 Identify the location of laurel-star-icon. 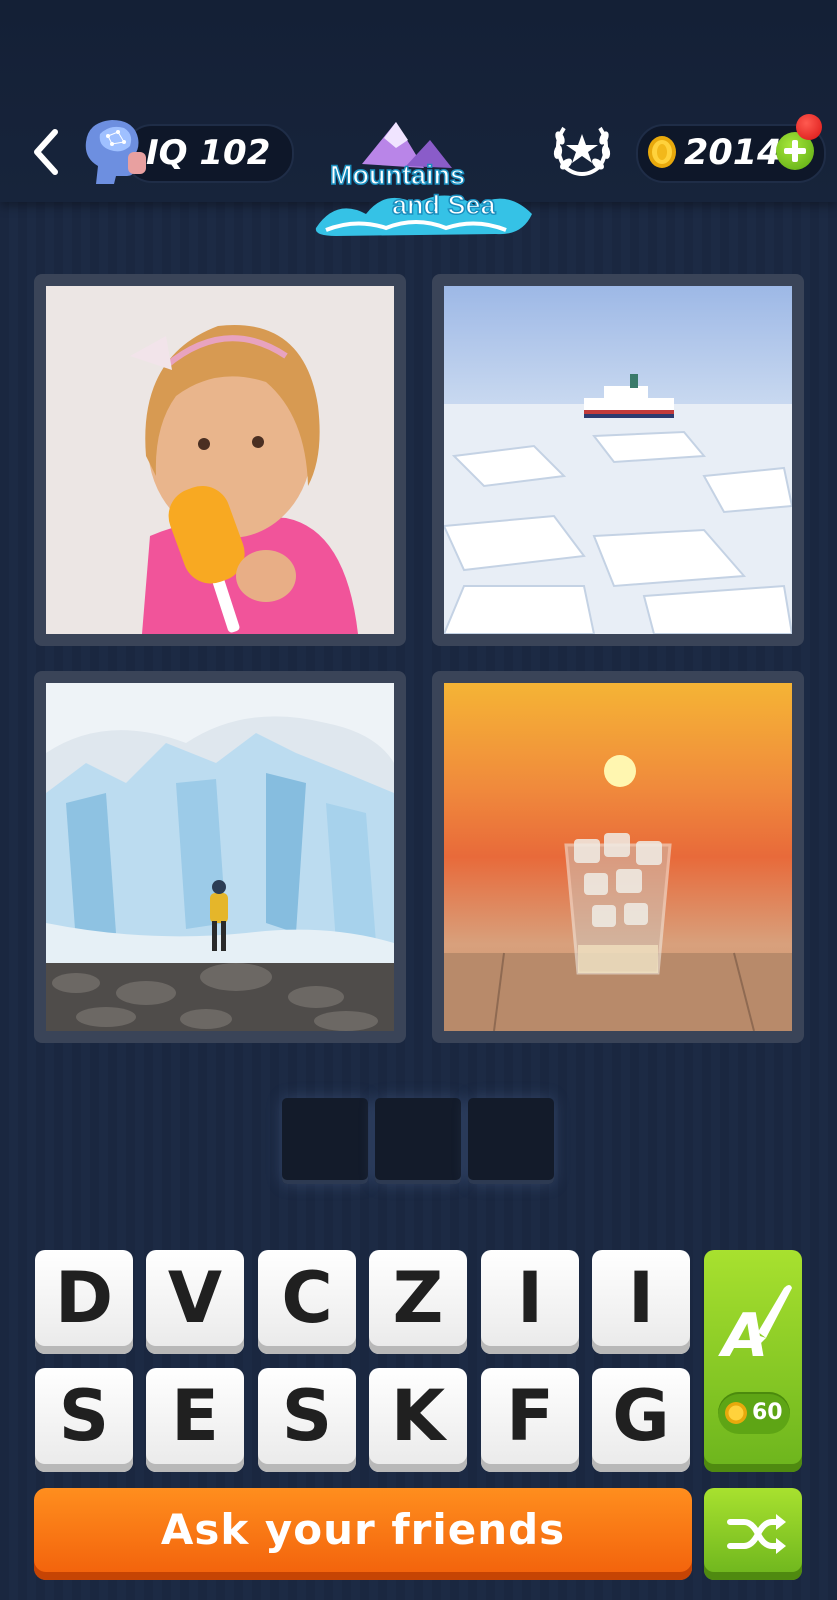
(582, 149).